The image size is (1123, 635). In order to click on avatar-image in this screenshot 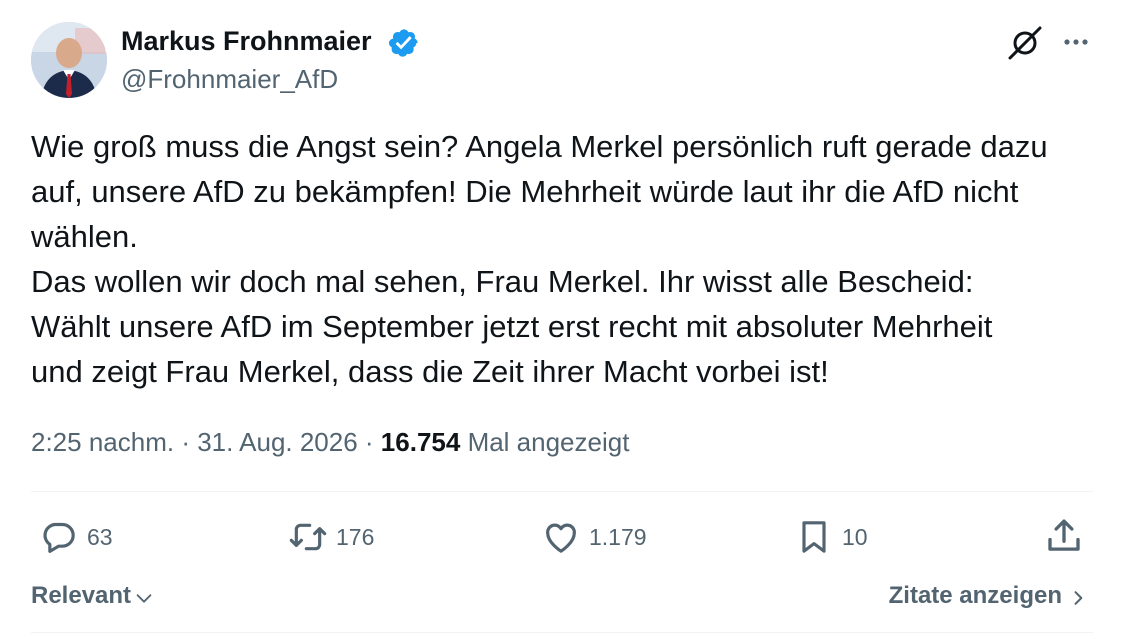, I will do `click(69, 60)`.